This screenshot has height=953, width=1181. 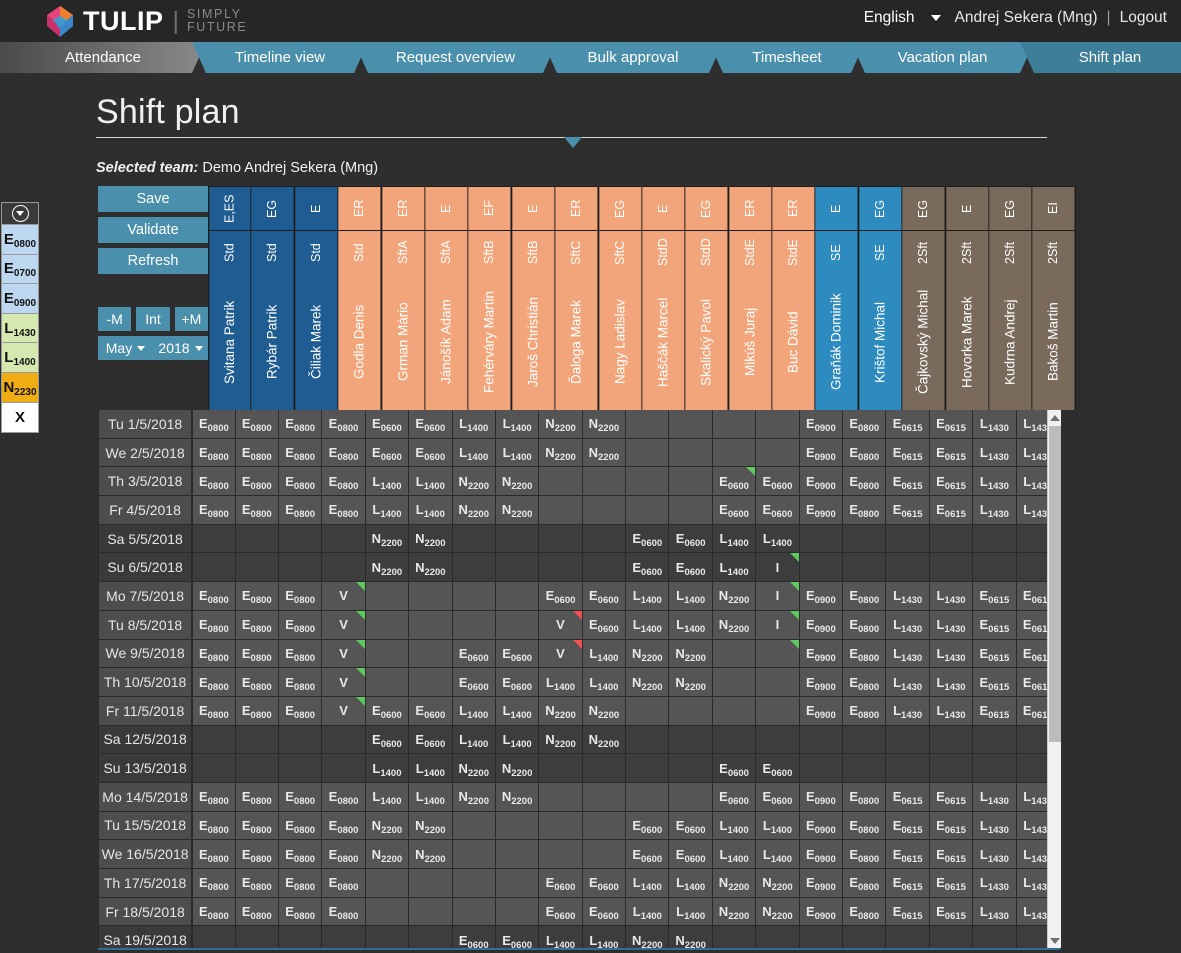 I want to click on grid-column-header: EG 2Sft Kudrna Andrej, so click(x=1011, y=298).